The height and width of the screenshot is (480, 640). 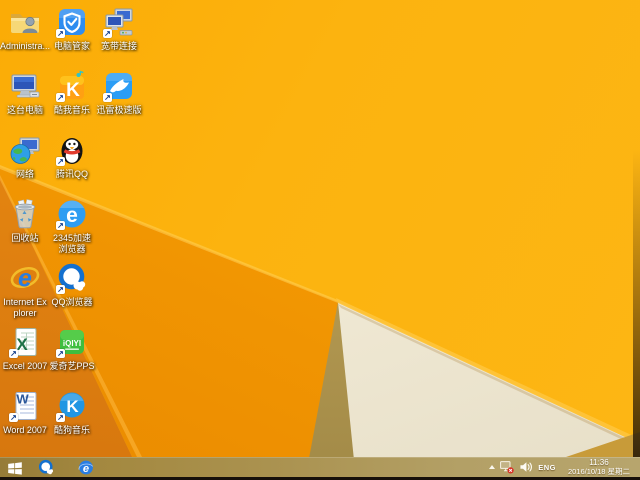 I want to click on word-icon: W ↗, so click(x=25, y=406).